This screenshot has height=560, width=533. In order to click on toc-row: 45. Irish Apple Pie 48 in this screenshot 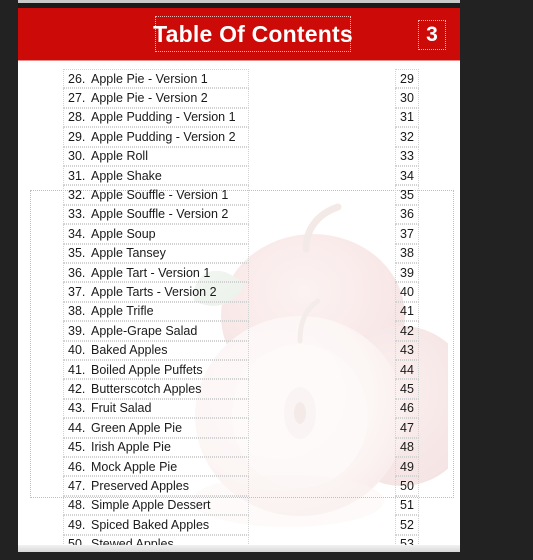, I will do `click(239, 447)`.